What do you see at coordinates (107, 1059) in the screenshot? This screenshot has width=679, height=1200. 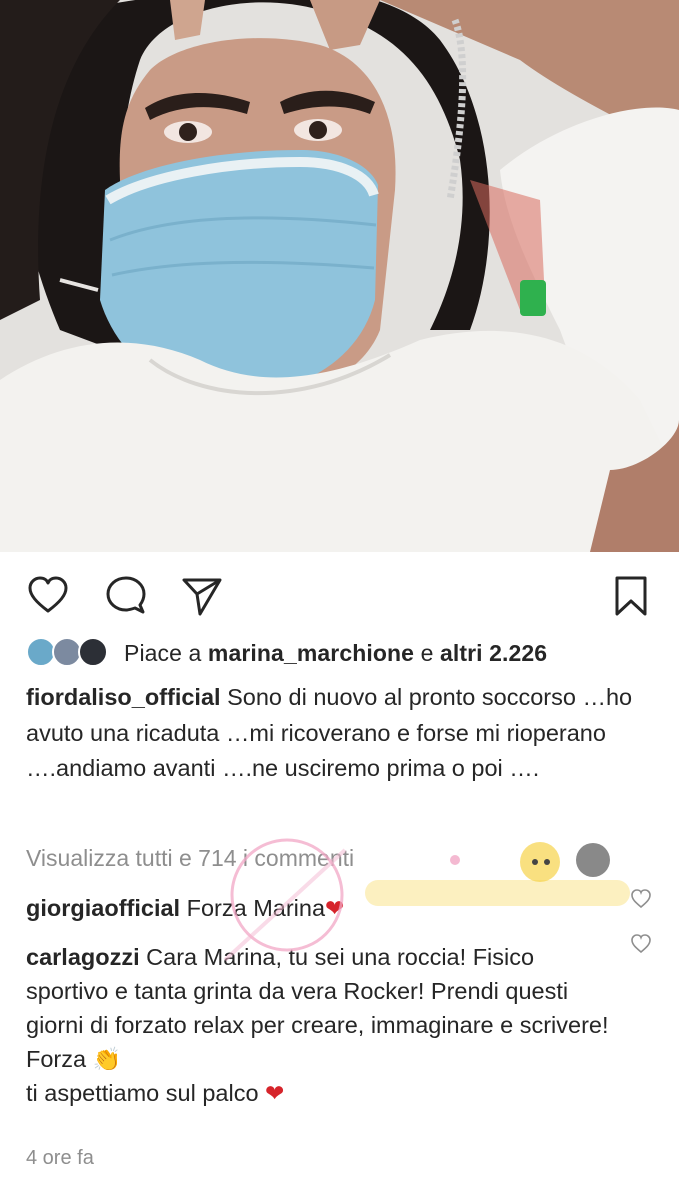 I see `clap-emoji: 👏` at bounding box center [107, 1059].